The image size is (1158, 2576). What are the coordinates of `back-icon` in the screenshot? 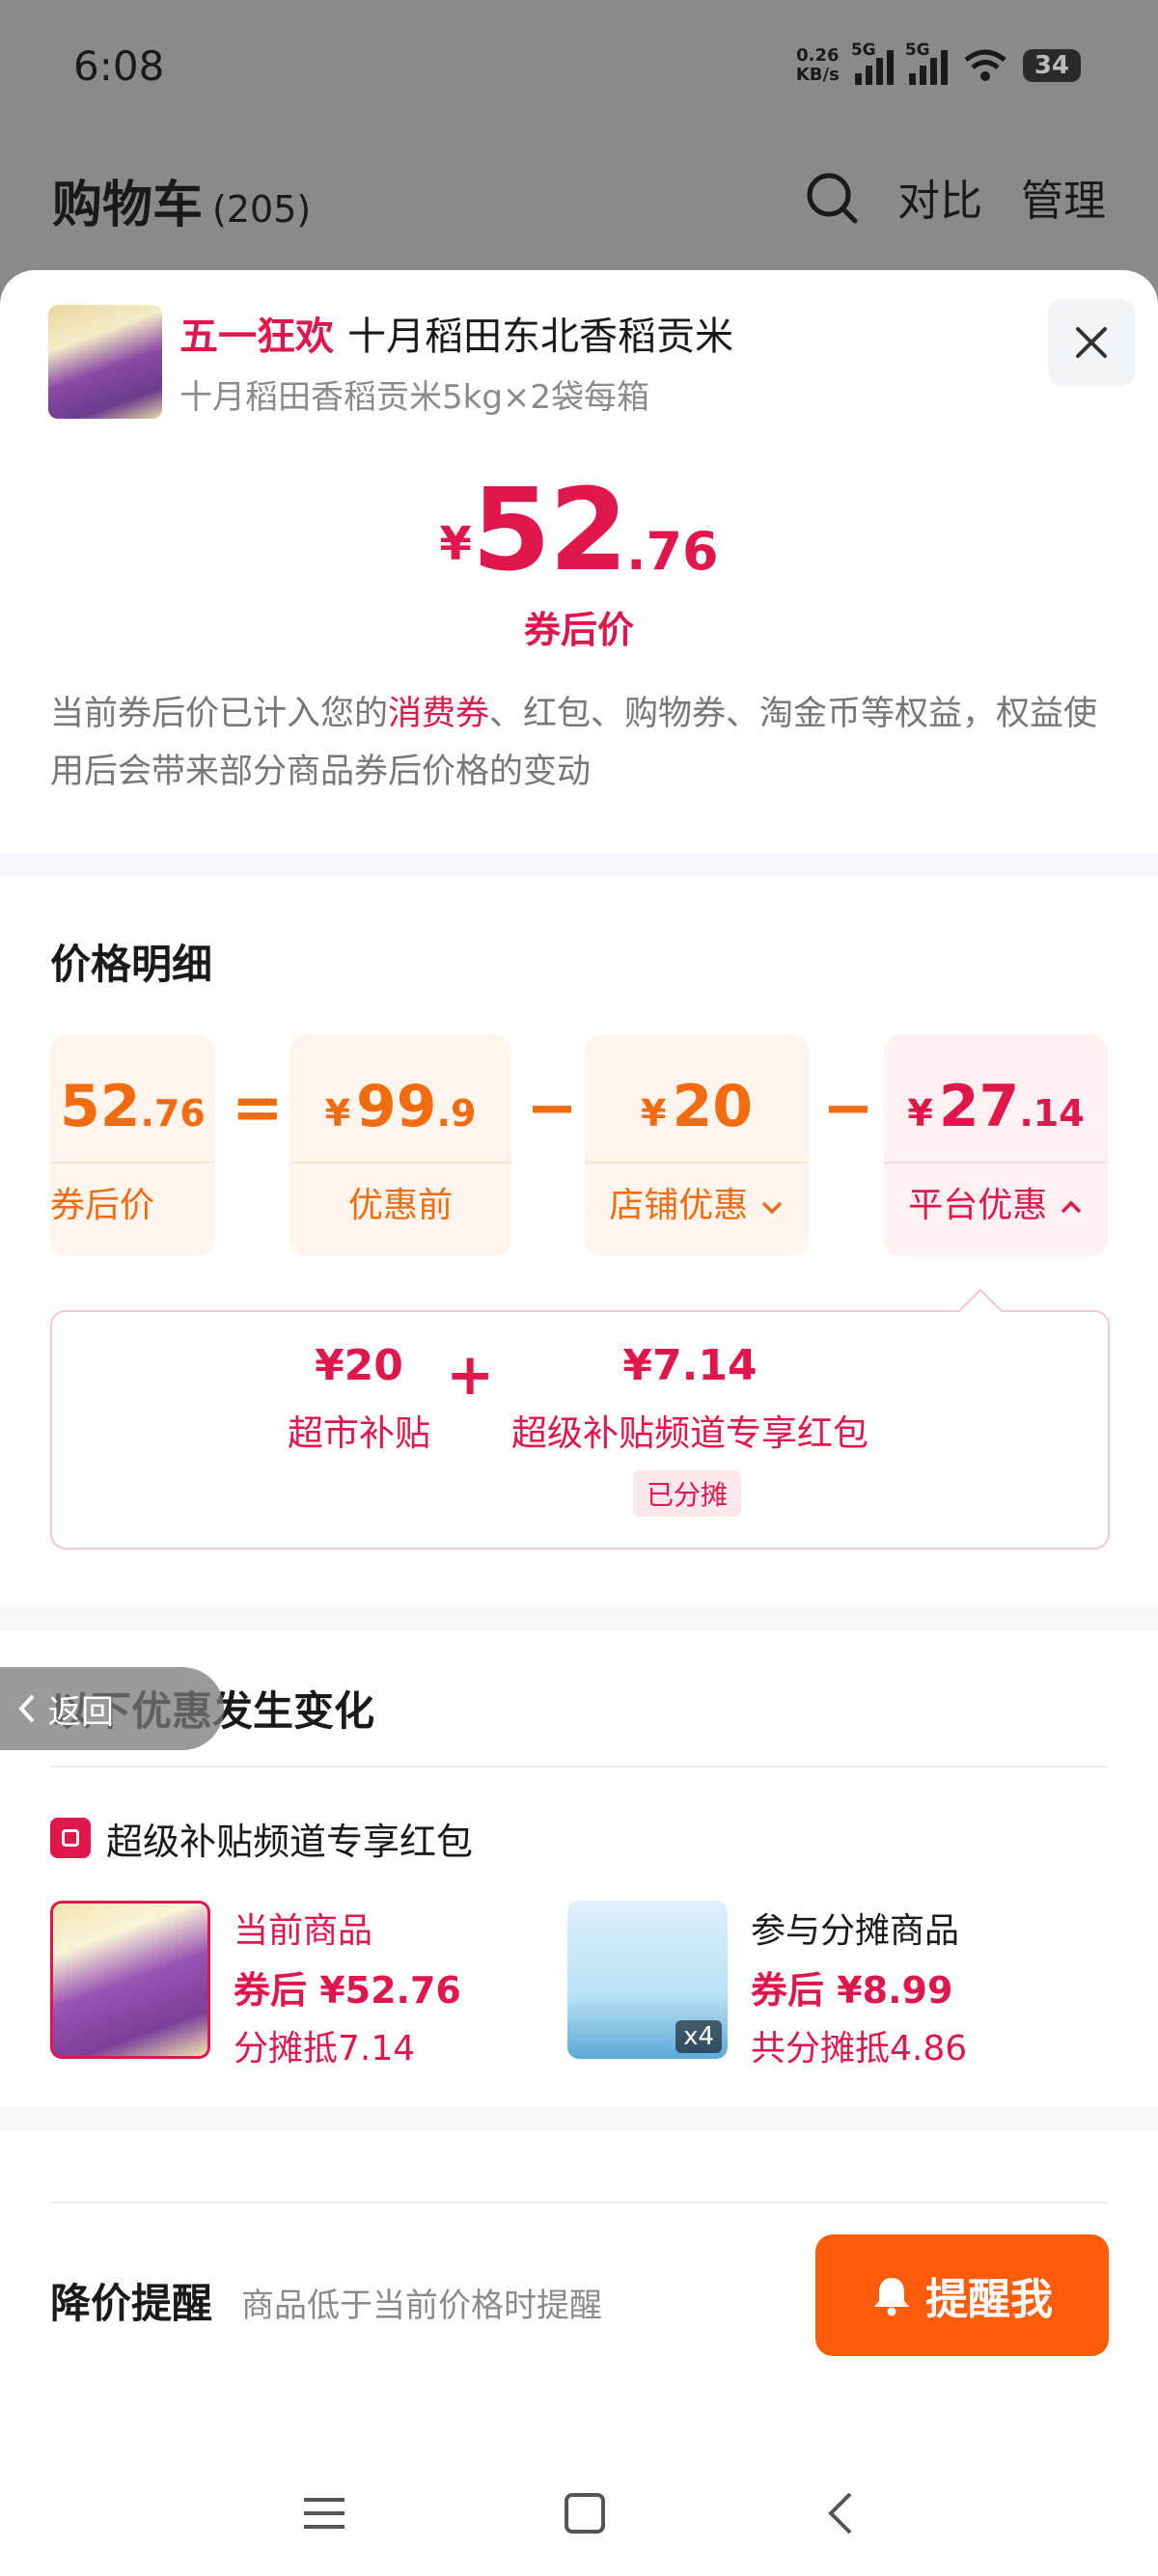 It's located at (839, 2513).